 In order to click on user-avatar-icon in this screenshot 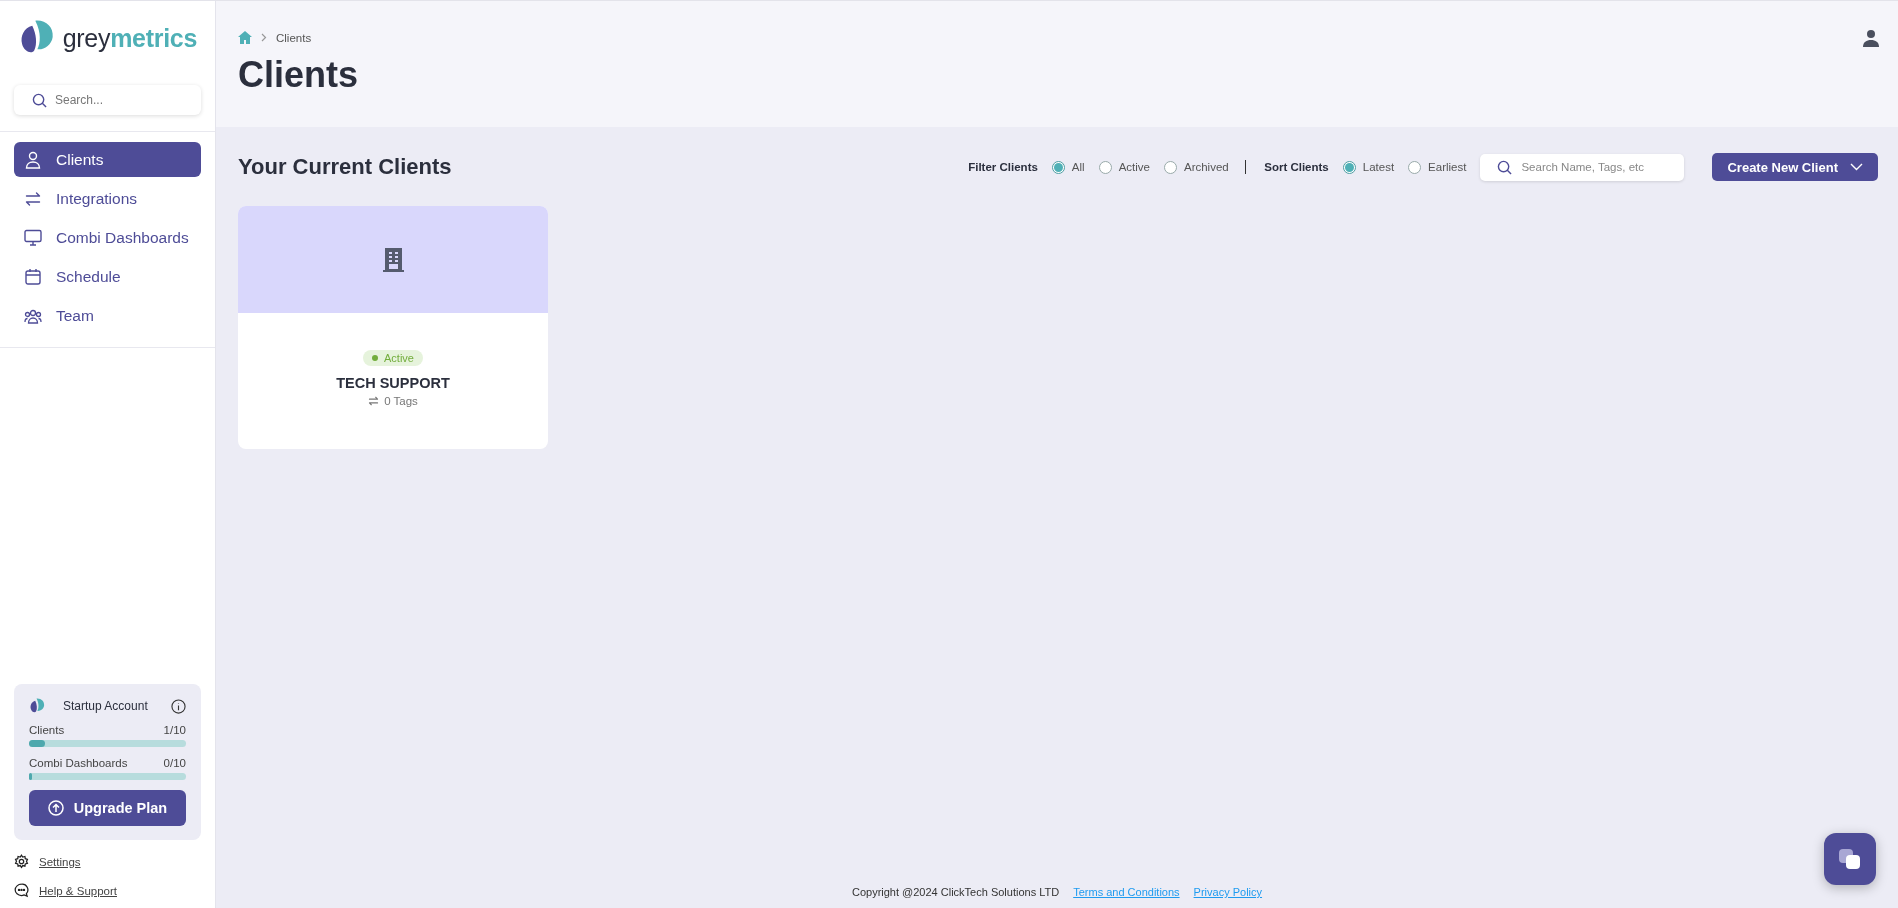, I will do `click(1871, 38)`.